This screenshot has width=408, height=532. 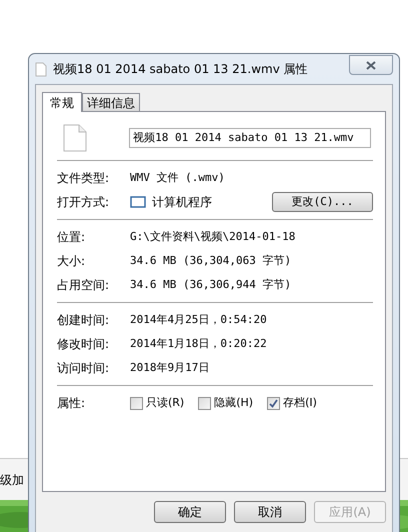 I want to click on close-button, so click(x=371, y=65).